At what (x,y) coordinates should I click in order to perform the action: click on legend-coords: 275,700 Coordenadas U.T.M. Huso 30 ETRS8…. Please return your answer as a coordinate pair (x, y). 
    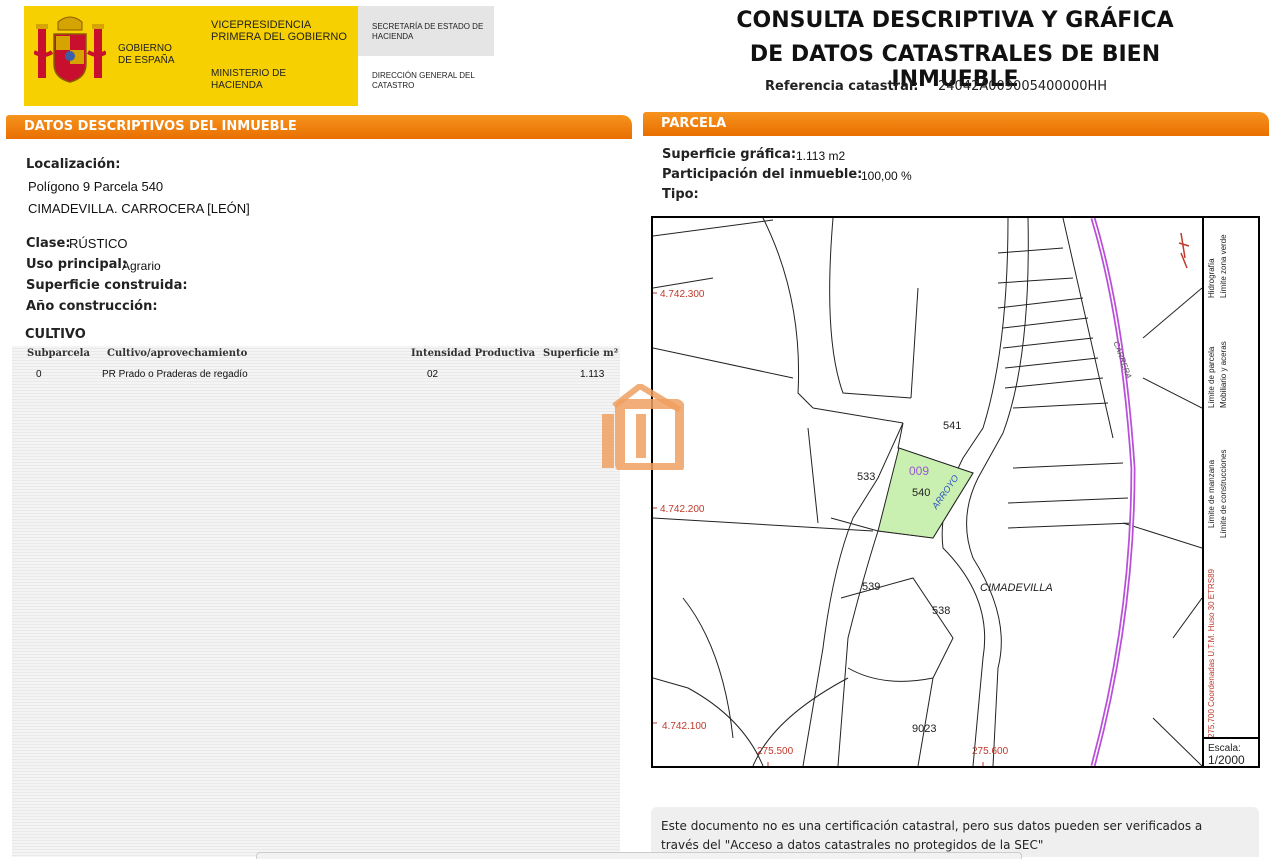
    Looking at the image, I should click on (1211, 653).